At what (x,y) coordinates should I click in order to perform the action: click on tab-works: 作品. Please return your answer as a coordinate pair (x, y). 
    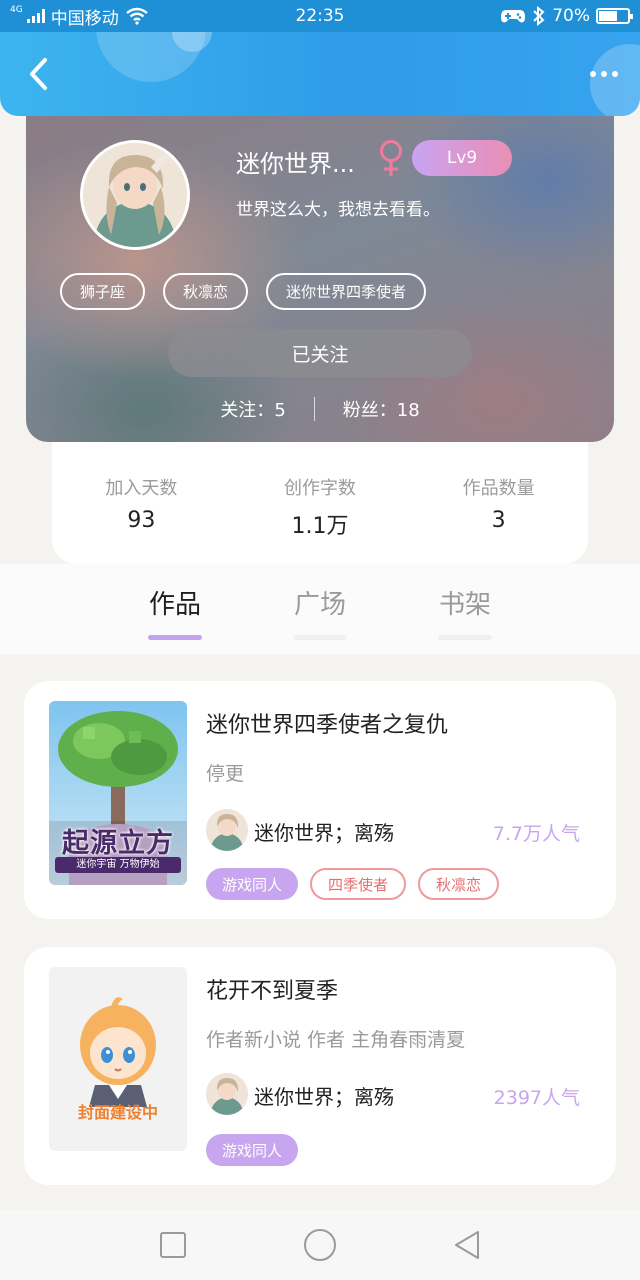
    Looking at the image, I should click on (175, 612).